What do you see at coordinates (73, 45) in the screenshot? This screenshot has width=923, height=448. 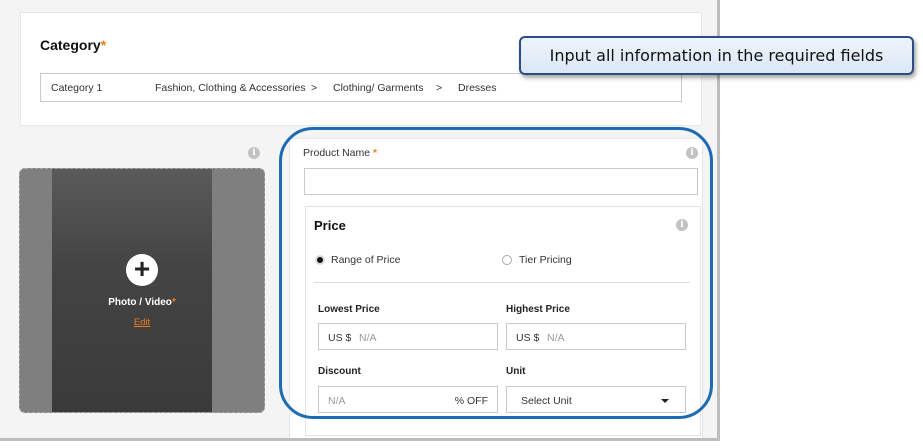 I see `category-title: Category*` at bounding box center [73, 45].